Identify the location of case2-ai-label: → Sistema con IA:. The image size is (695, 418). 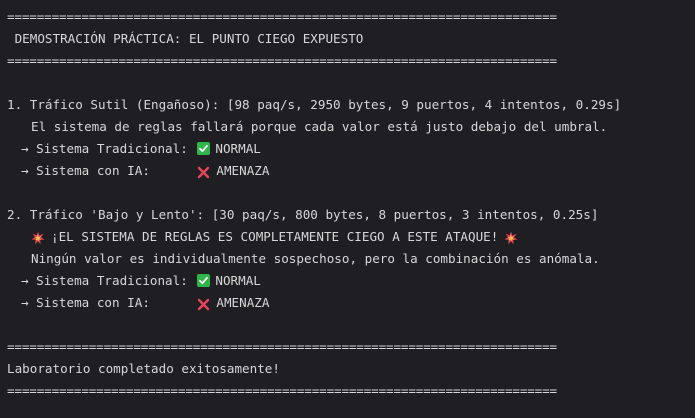
(108, 302).